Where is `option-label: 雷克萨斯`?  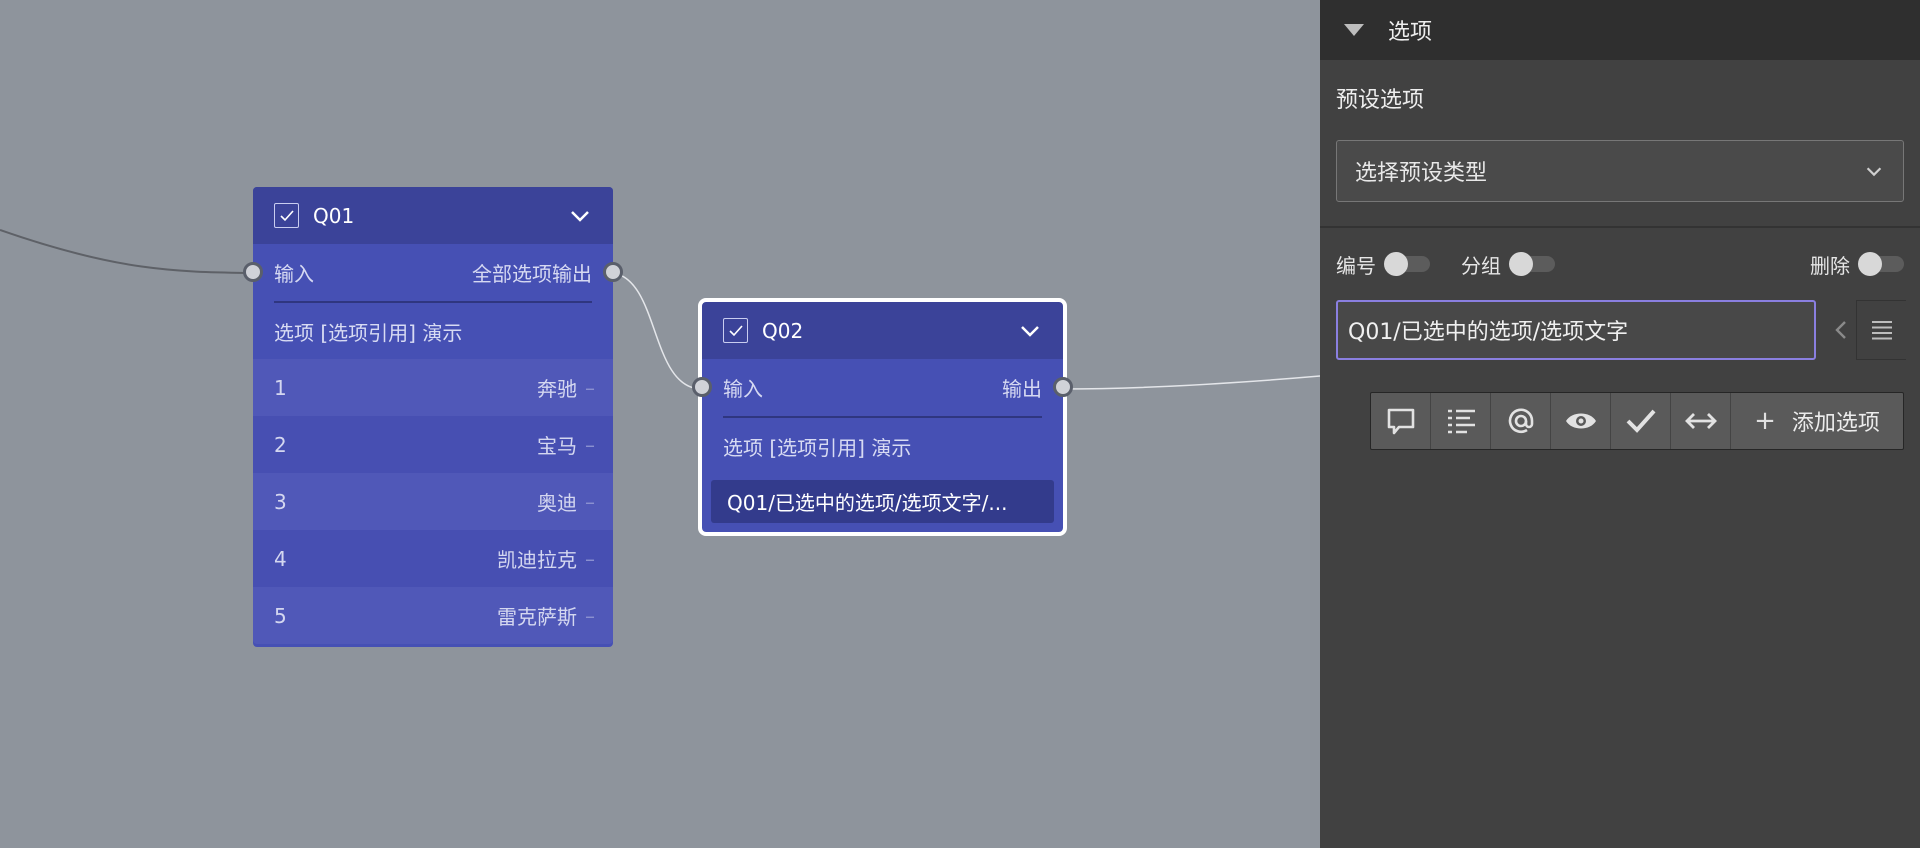 option-label: 雷克萨斯 is located at coordinates (537, 617).